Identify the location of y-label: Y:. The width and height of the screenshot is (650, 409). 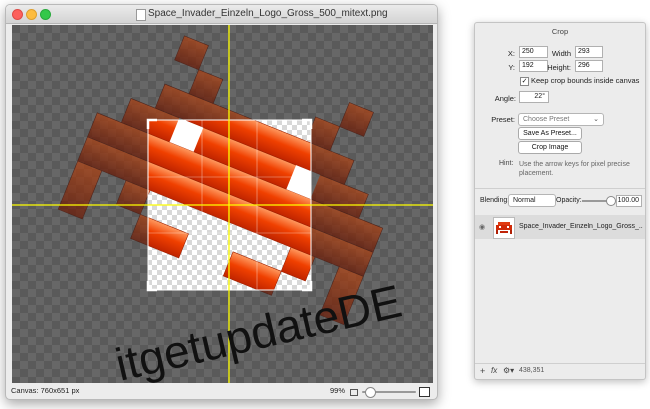
(511, 67).